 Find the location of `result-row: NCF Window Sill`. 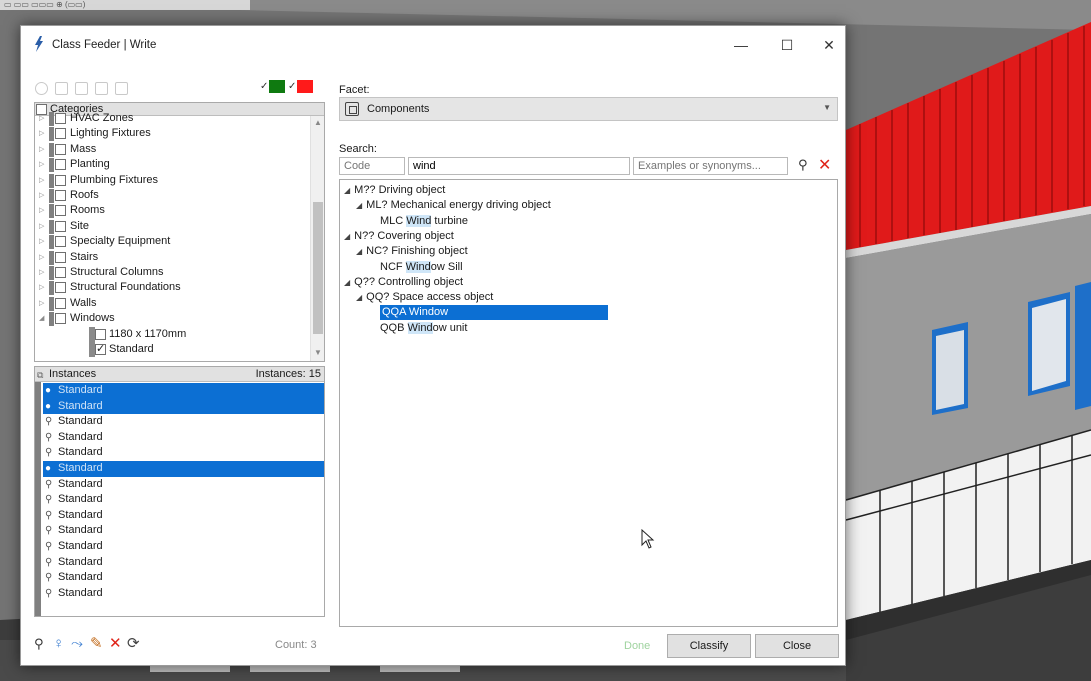

result-row: NCF Window Sill is located at coordinates (421, 267).